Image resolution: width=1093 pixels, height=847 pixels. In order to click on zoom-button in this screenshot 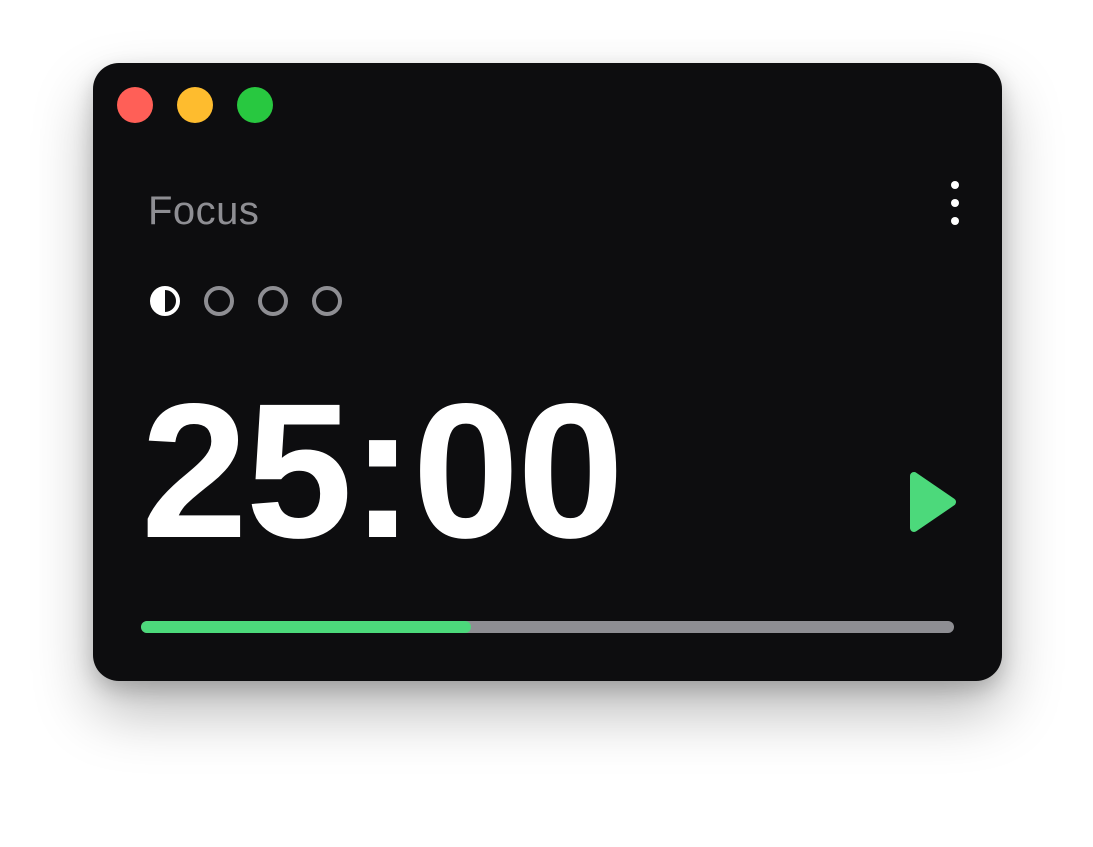, I will do `click(255, 105)`.